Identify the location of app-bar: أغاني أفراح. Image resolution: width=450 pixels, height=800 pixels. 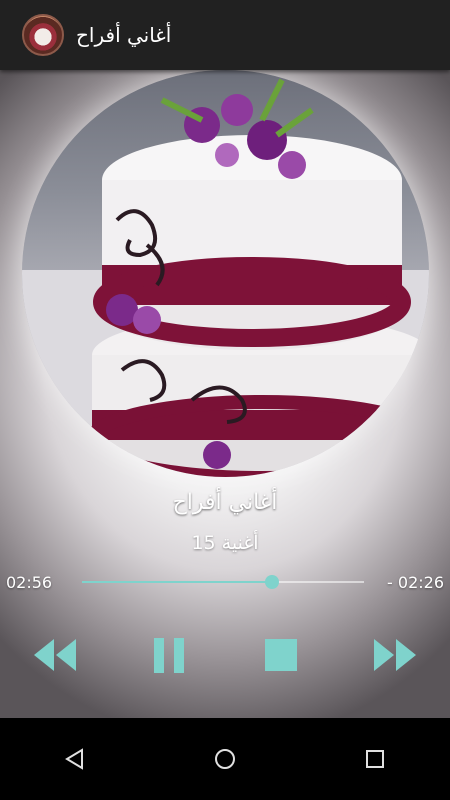
(225, 35).